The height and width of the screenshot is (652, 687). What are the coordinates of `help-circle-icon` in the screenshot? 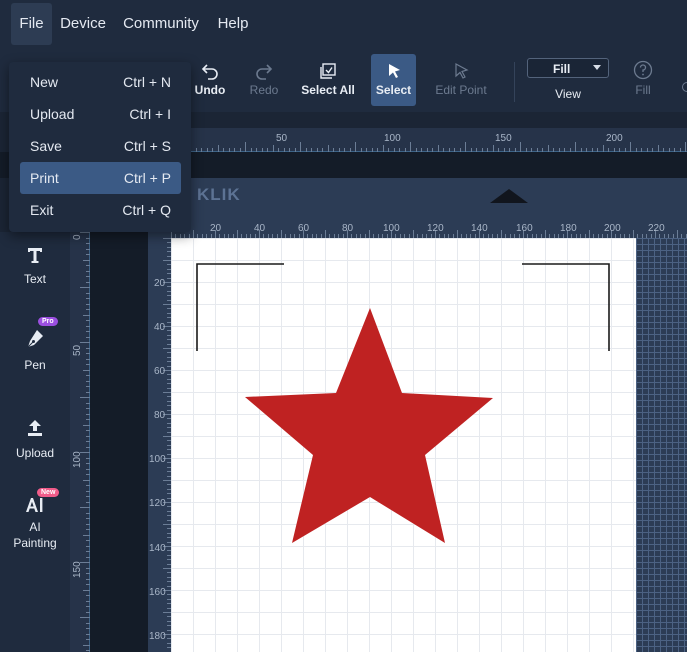 It's located at (643, 70).